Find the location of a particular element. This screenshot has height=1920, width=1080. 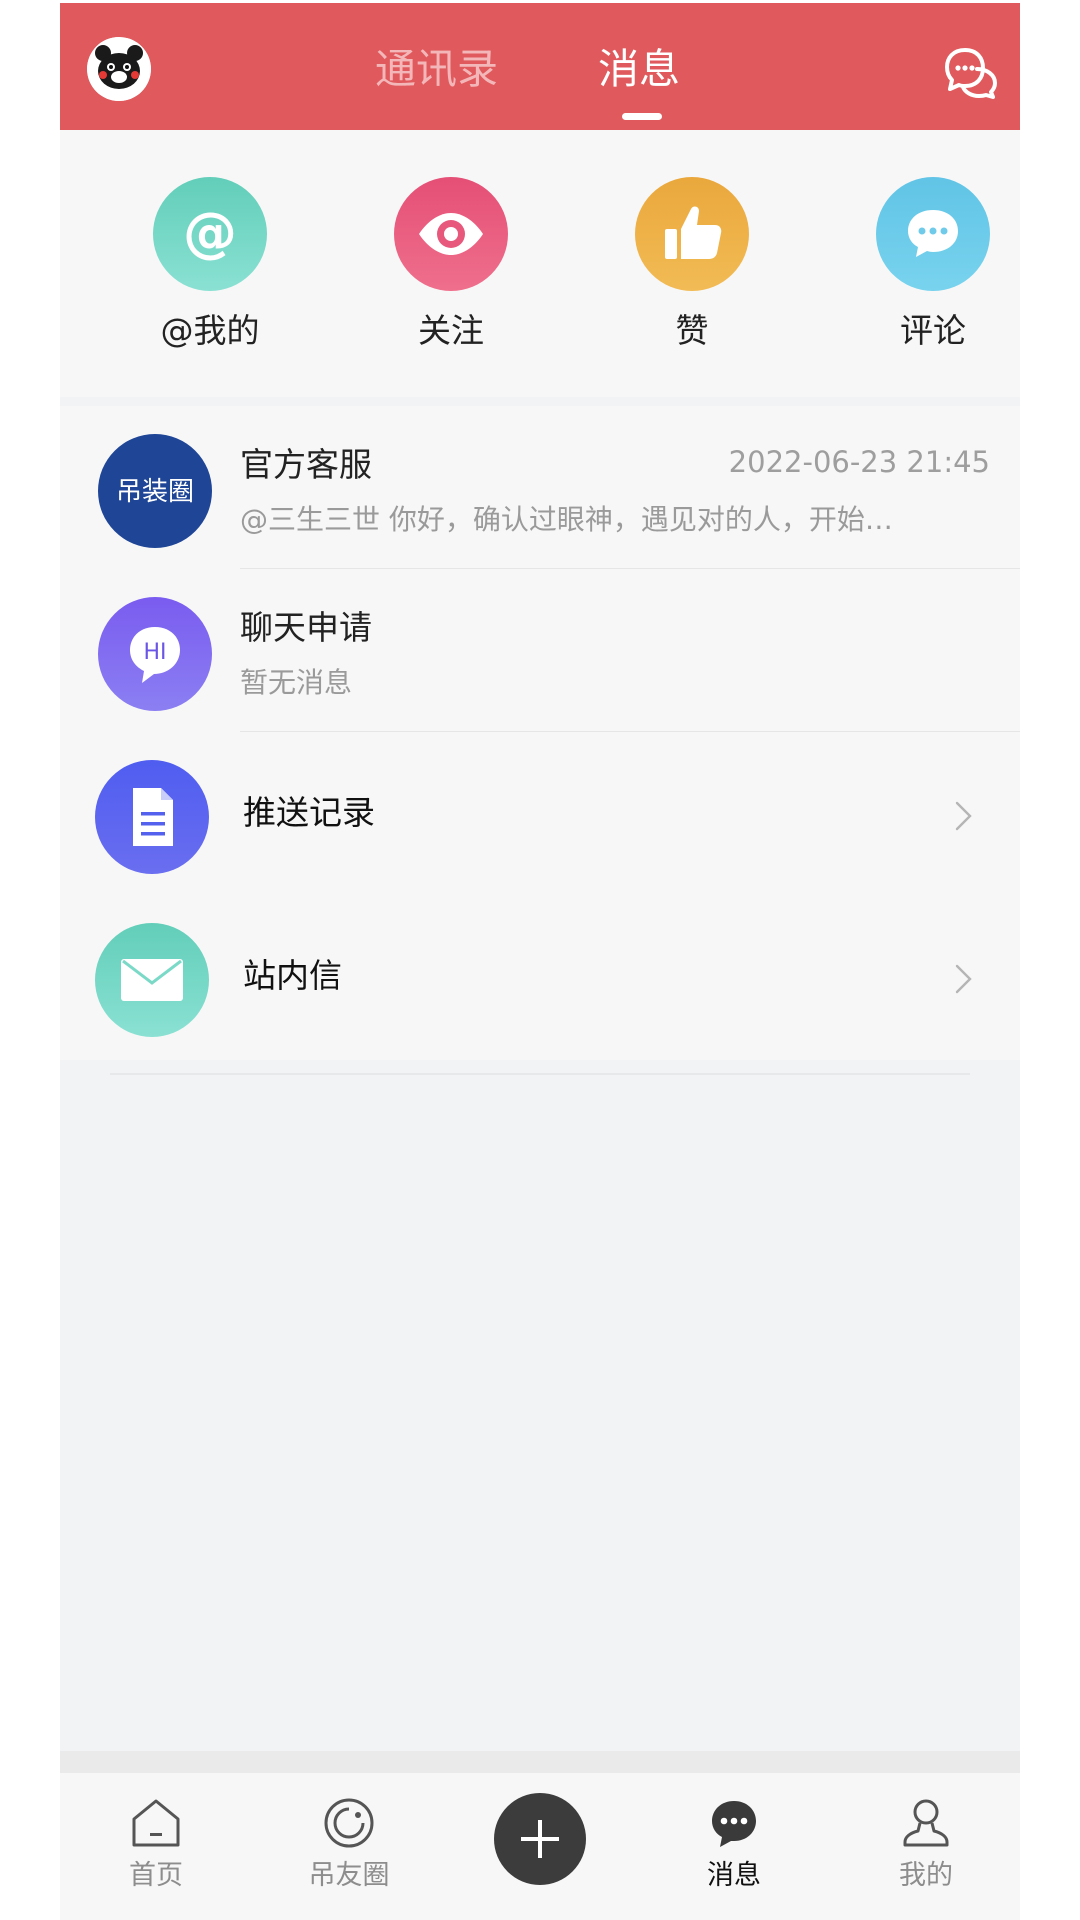

envelope-icon is located at coordinates (152, 980).